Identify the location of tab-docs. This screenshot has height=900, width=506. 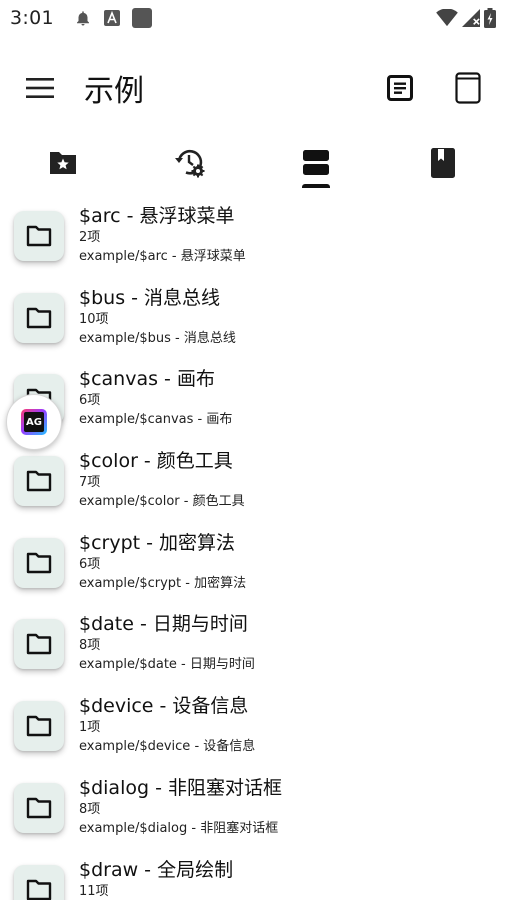
(443, 163).